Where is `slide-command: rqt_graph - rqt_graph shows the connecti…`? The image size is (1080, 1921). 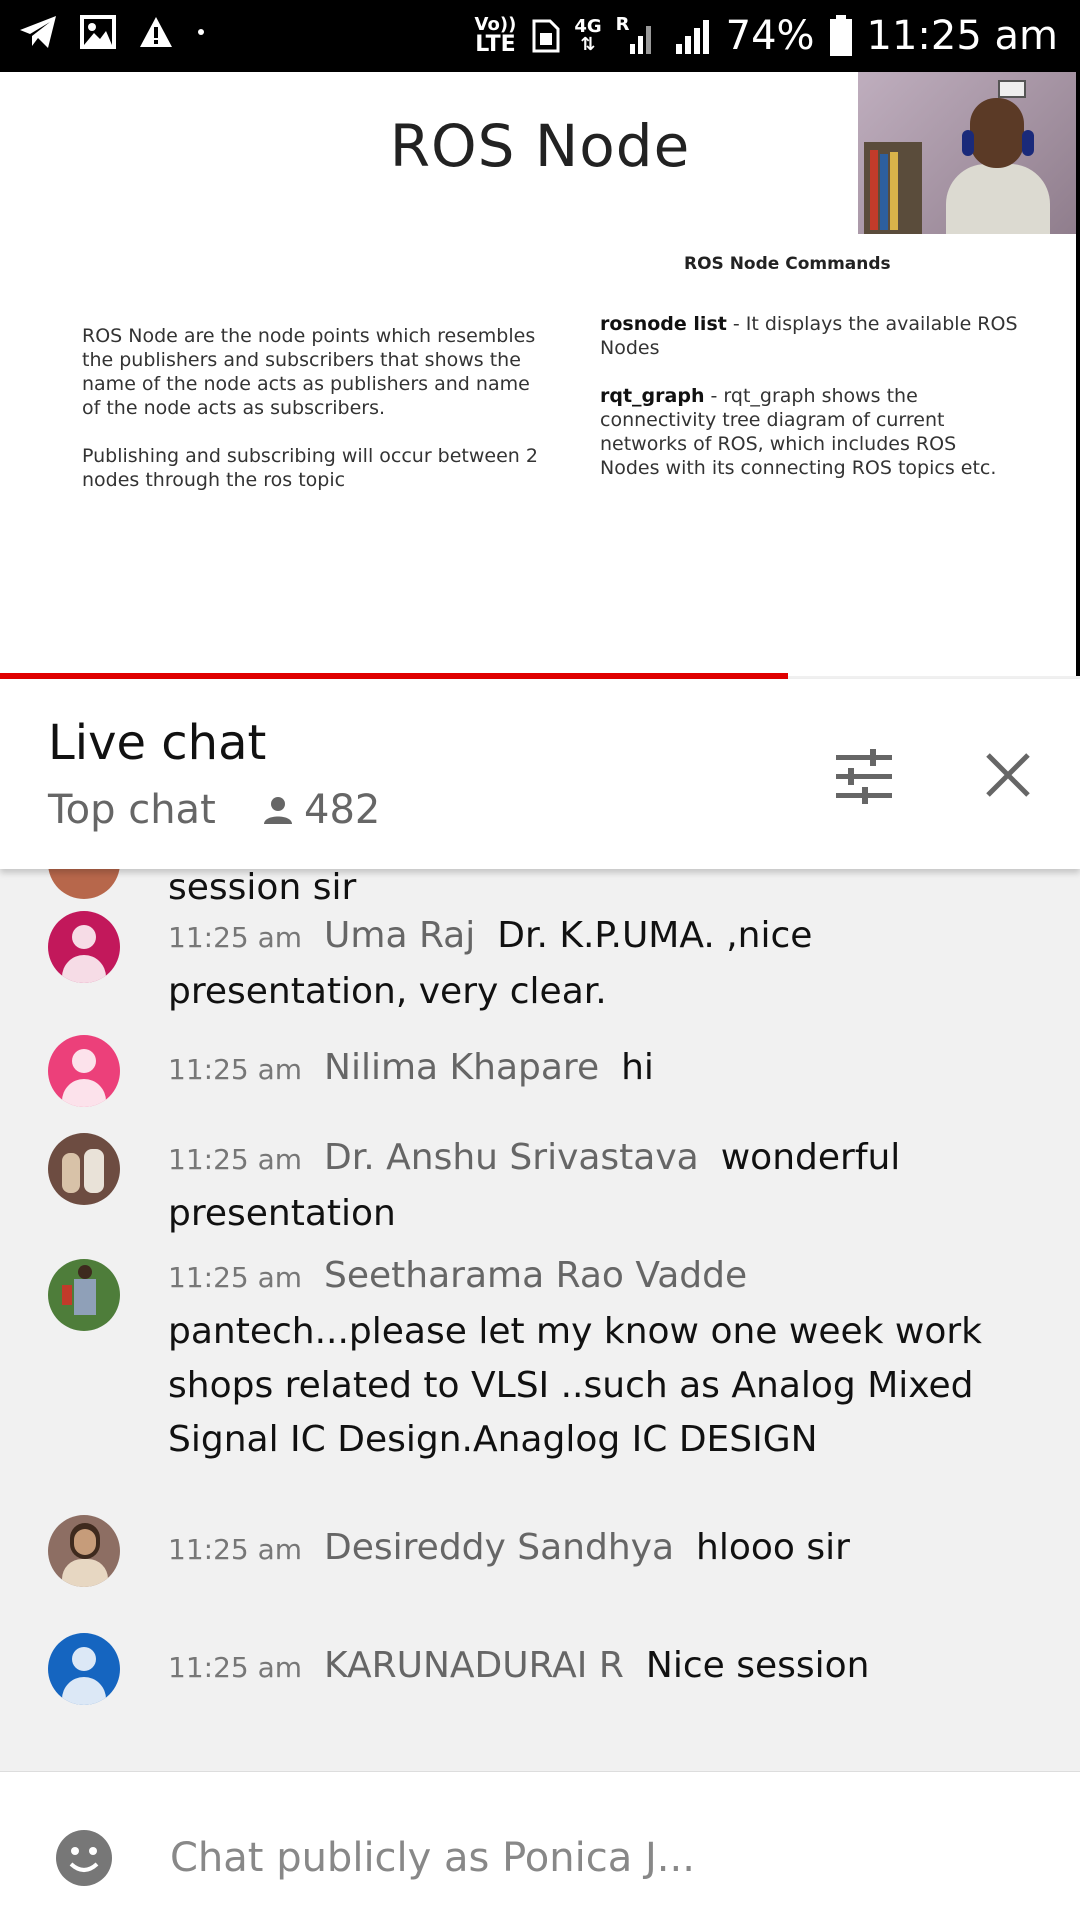
slide-command: rqt_graph - rqt_graph shows the connecti… is located at coordinates (798, 432).